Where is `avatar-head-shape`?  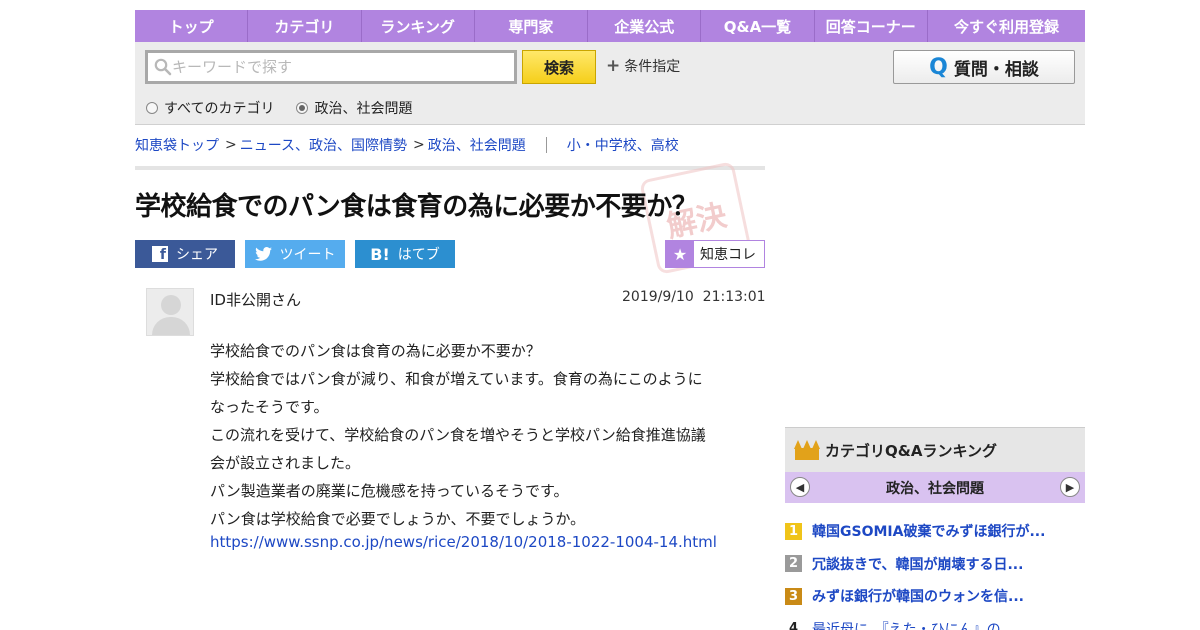 avatar-head-shape is located at coordinates (171, 305).